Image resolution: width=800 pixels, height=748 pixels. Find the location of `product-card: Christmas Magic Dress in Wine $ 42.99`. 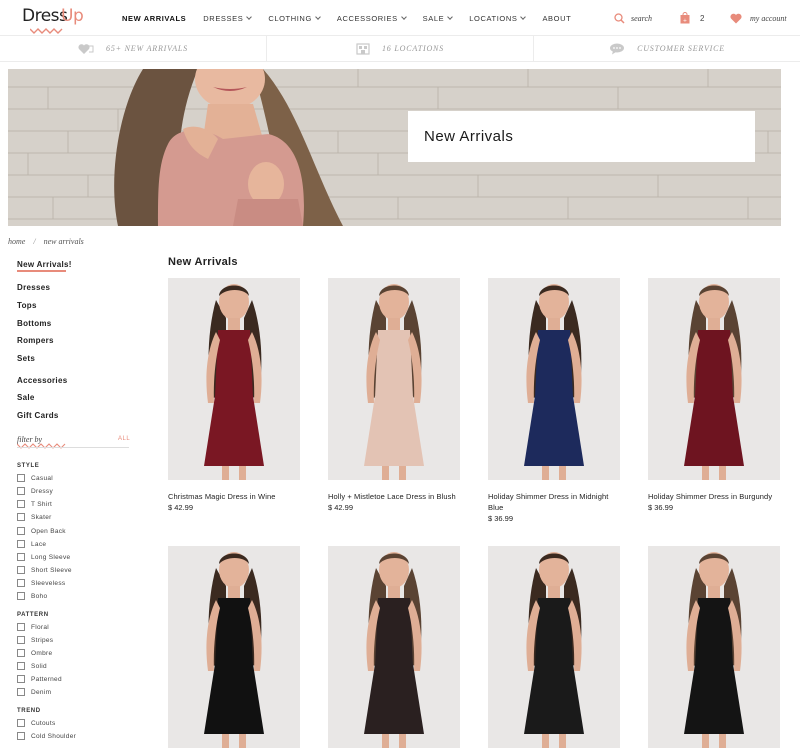

product-card: Christmas Magic Dress in Wine $ 42.99 is located at coordinates (234, 395).